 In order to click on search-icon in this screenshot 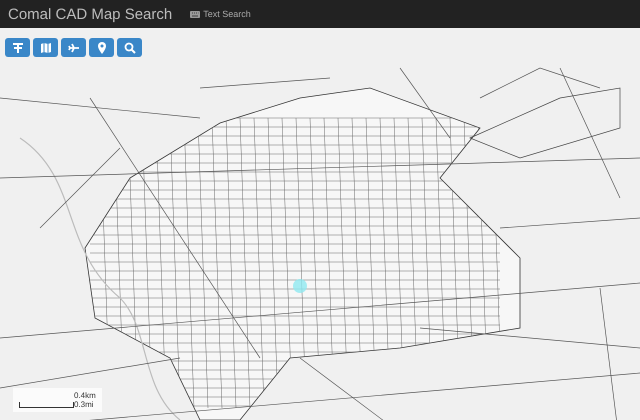, I will do `click(130, 48)`.